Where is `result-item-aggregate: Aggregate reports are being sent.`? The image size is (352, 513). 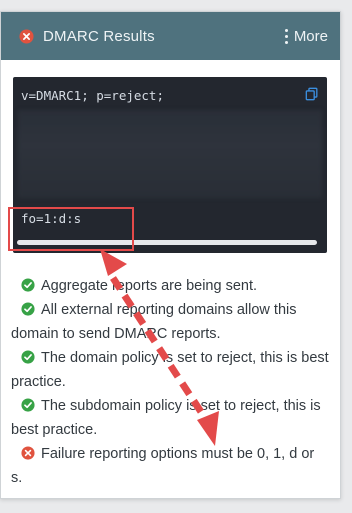 result-item-aggregate: Aggregate reports are being sent. is located at coordinates (170, 286).